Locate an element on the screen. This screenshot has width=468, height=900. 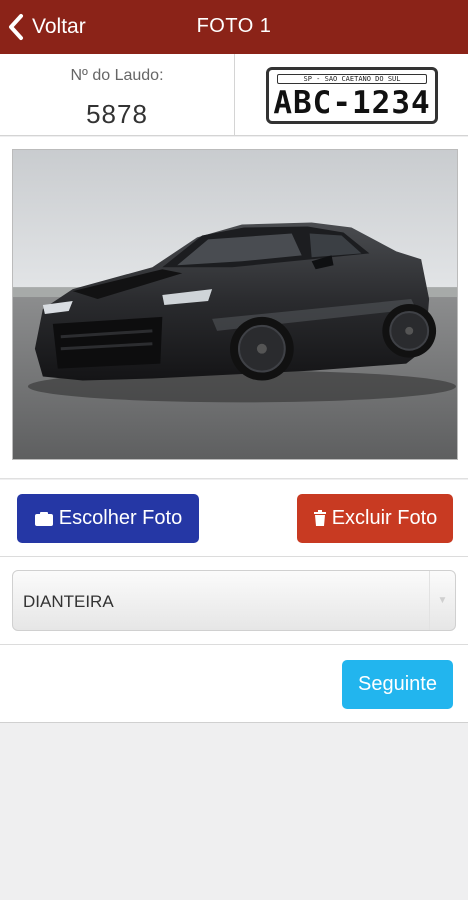
plate-number: ABC-1234 is located at coordinates (352, 103).